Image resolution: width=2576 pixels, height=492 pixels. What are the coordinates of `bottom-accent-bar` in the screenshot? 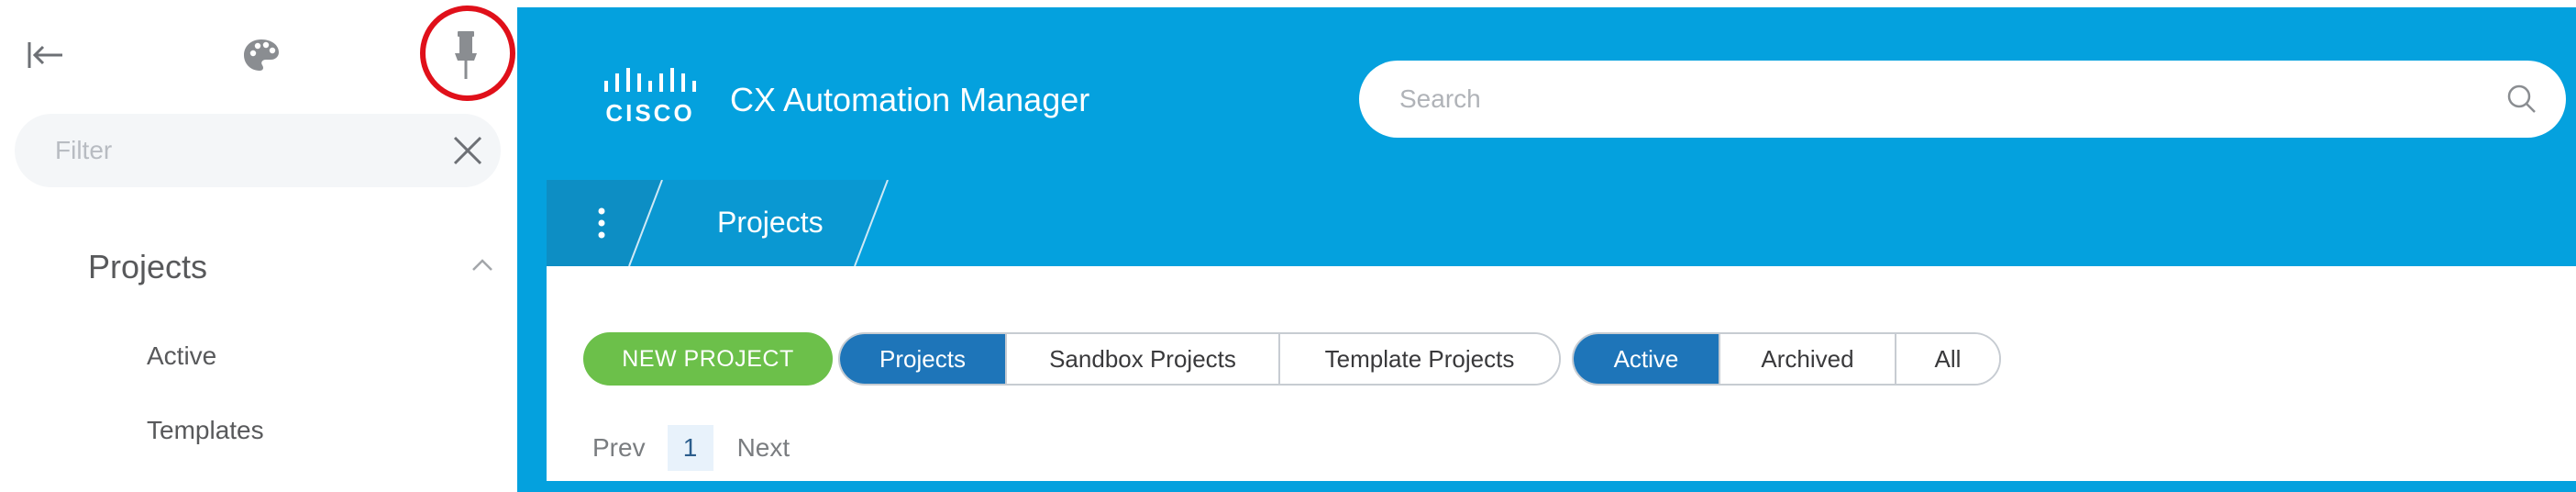 It's located at (1546, 486).